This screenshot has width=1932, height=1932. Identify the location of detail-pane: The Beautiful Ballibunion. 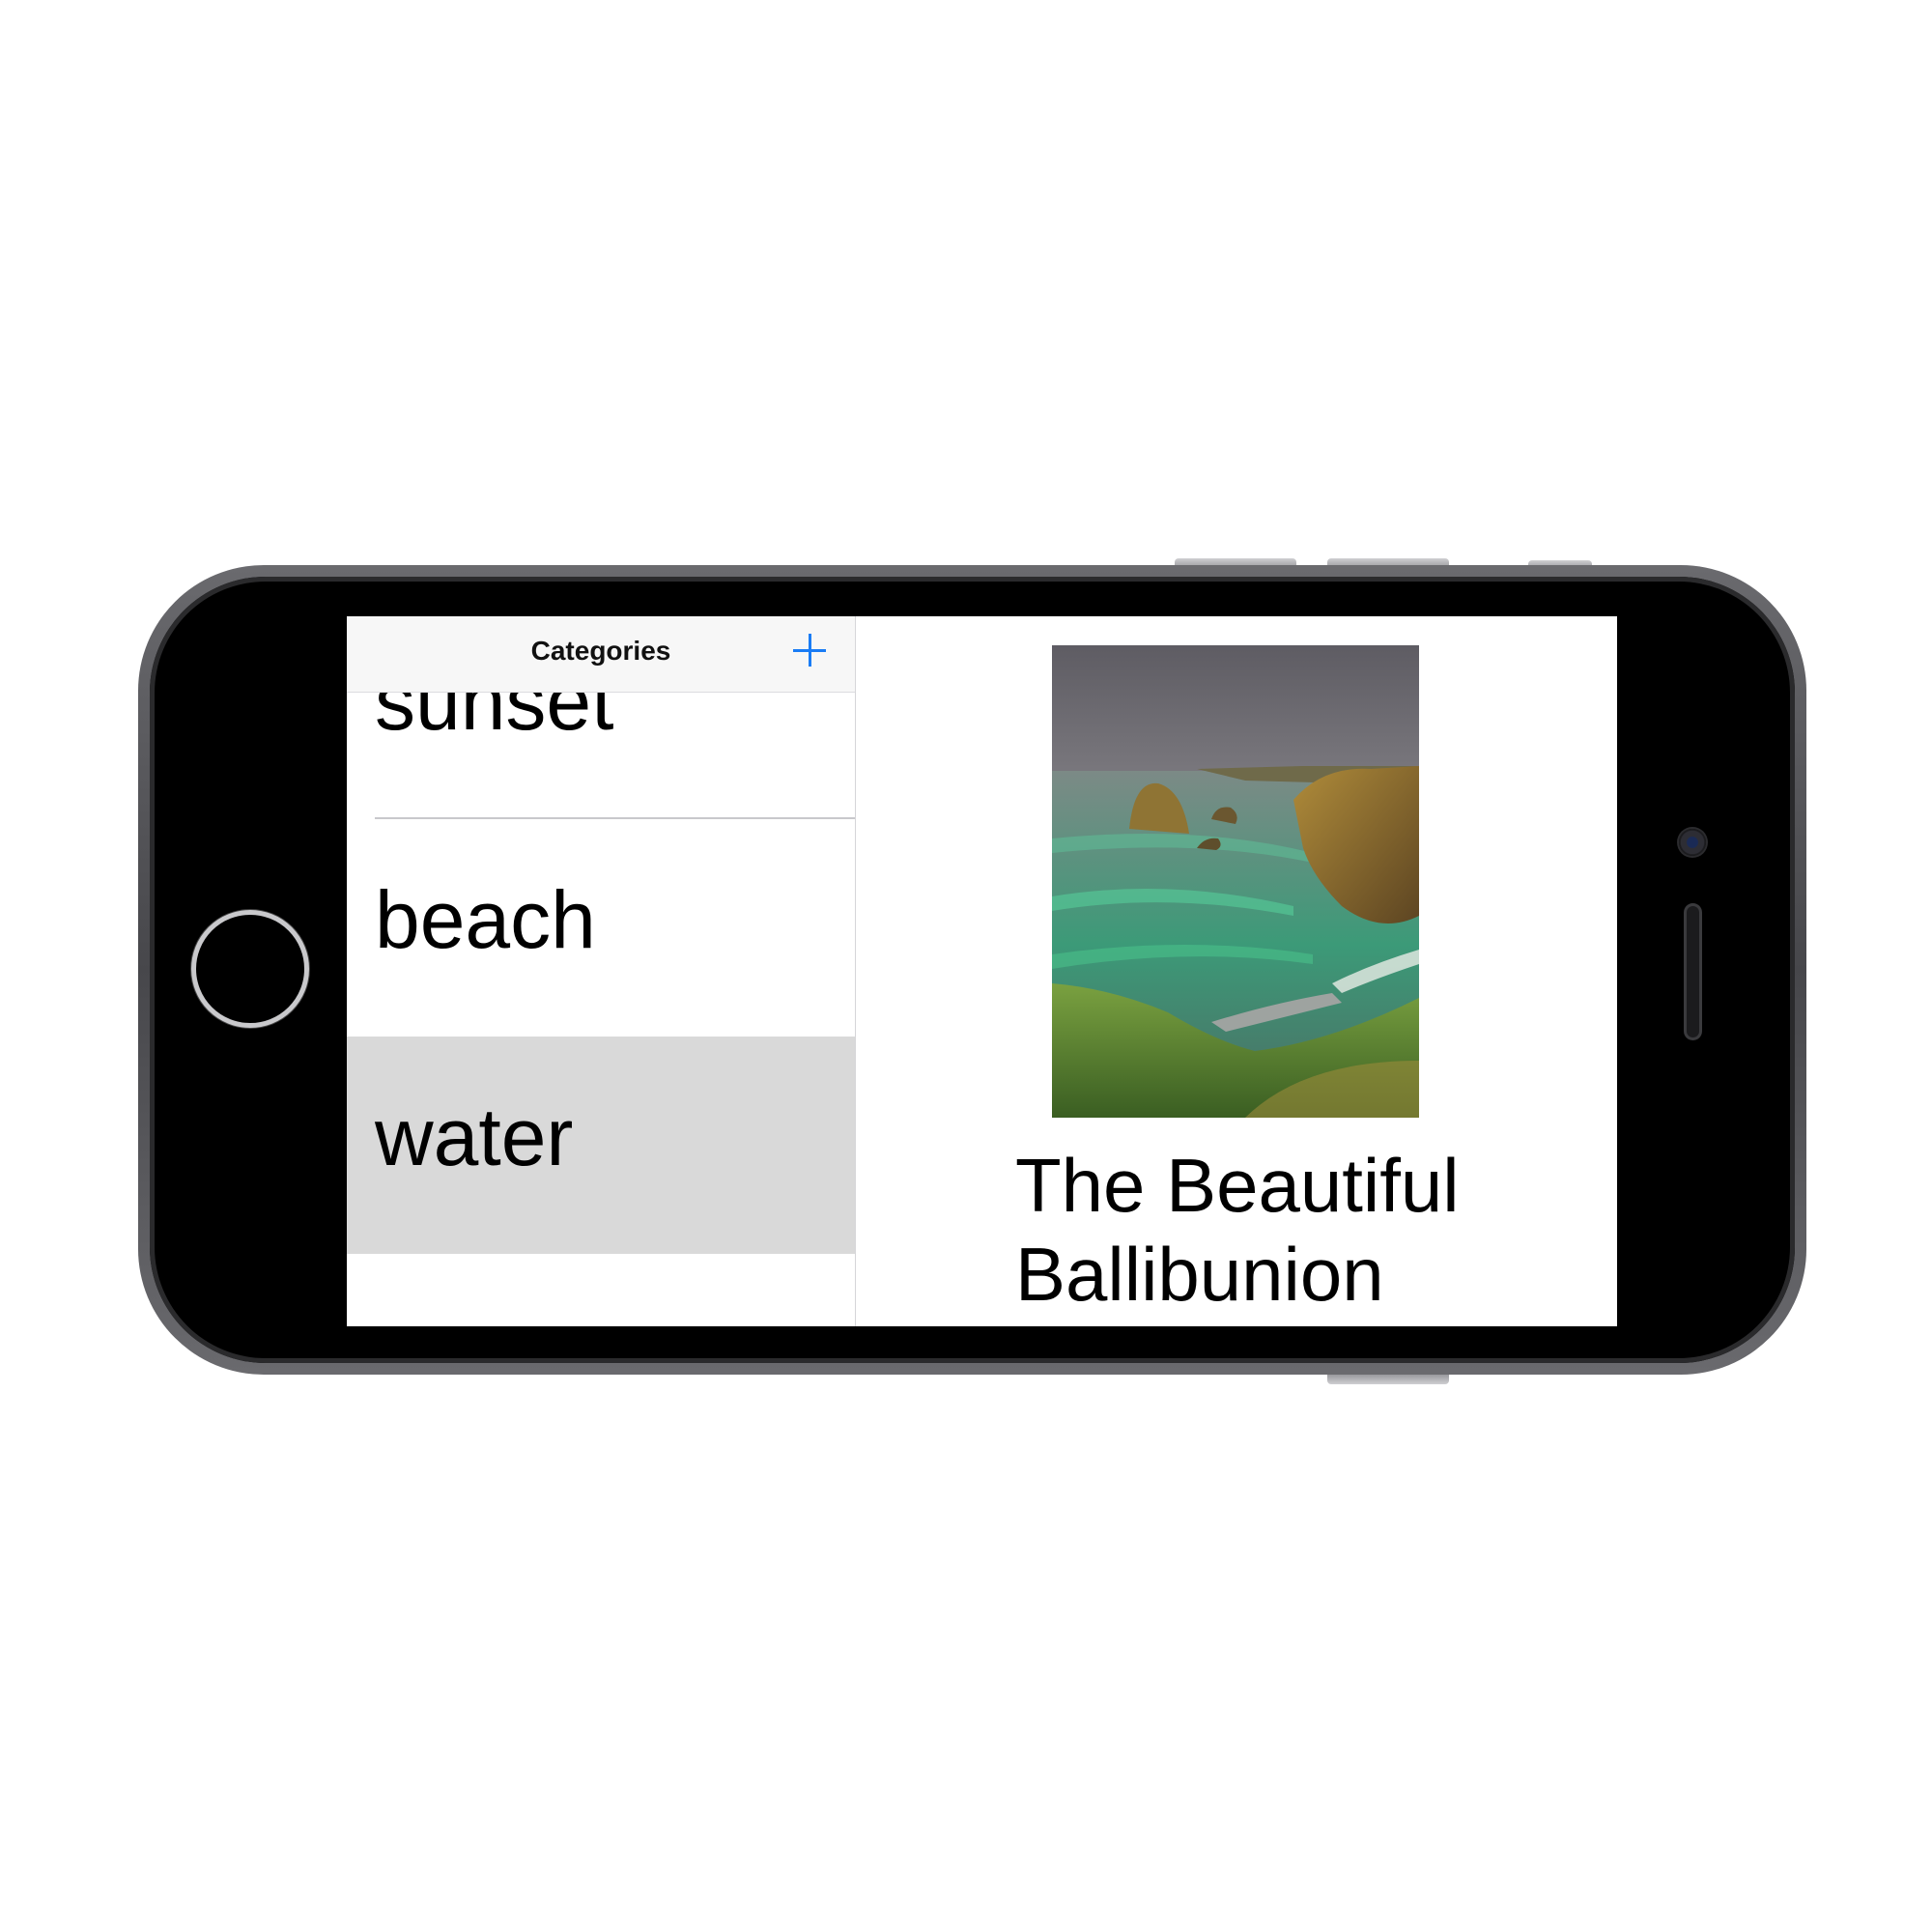
(1236, 971).